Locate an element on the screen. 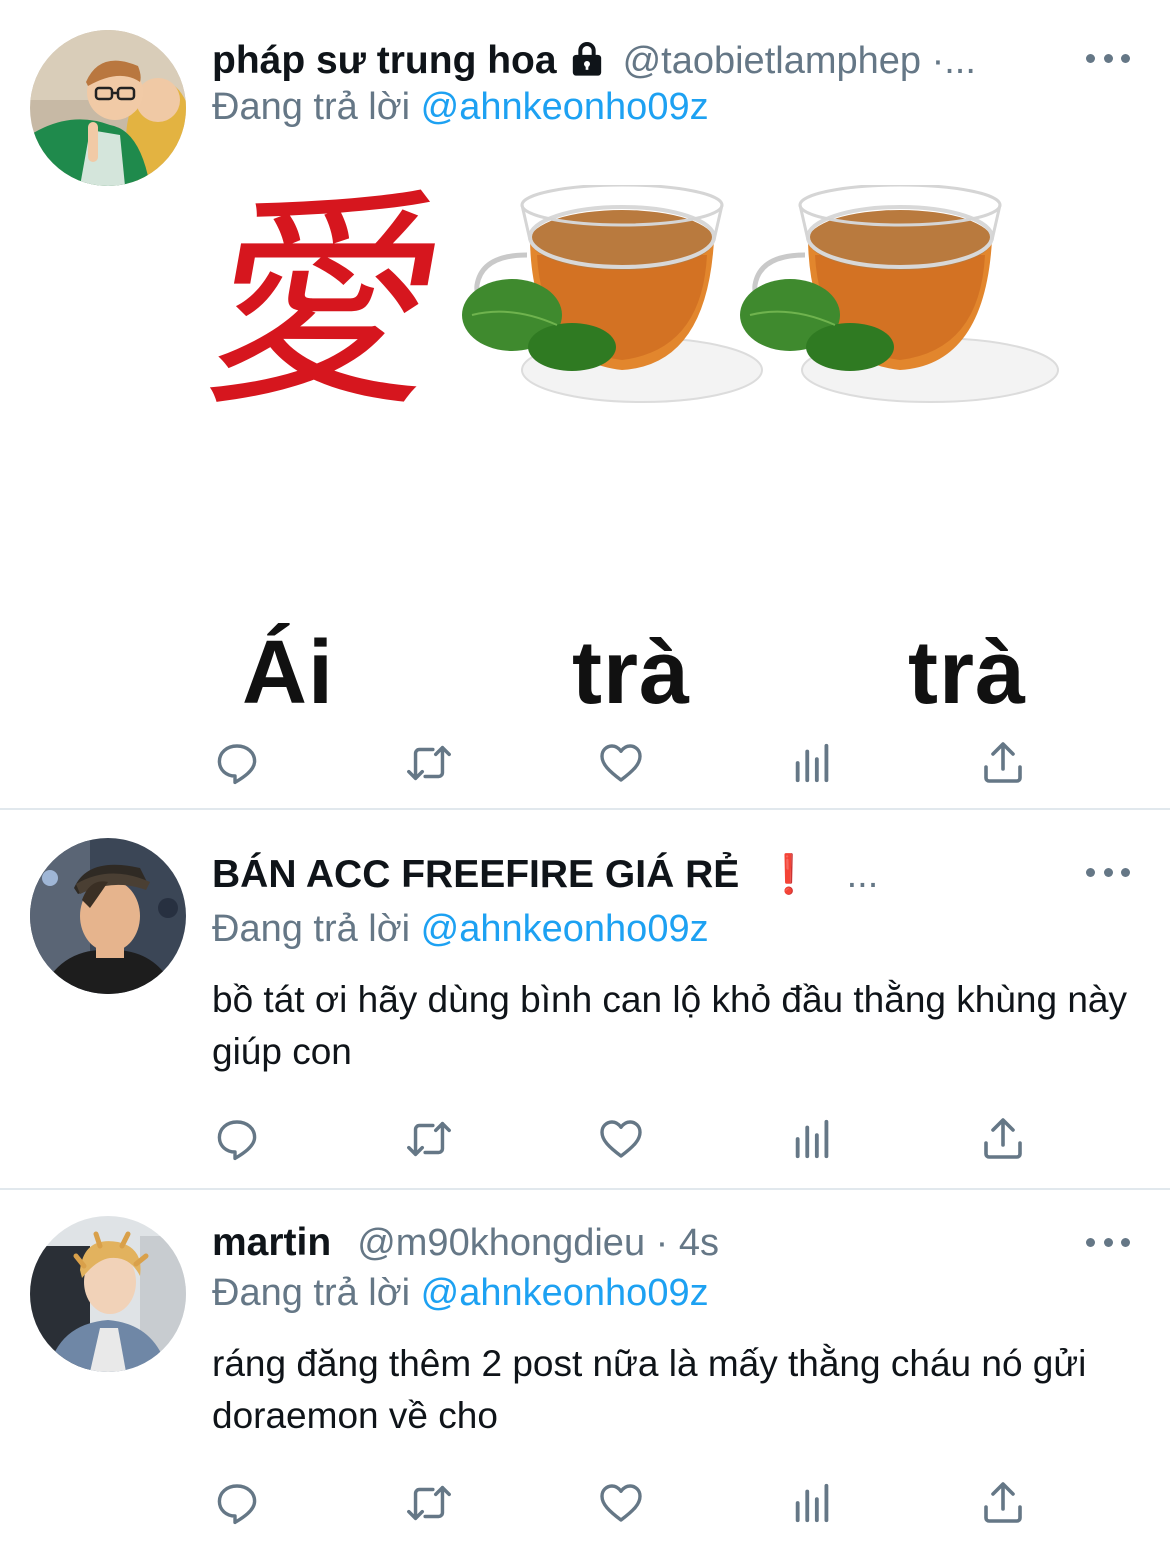  display-name: pháp sư trung hoa is located at coordinates (384, 61).